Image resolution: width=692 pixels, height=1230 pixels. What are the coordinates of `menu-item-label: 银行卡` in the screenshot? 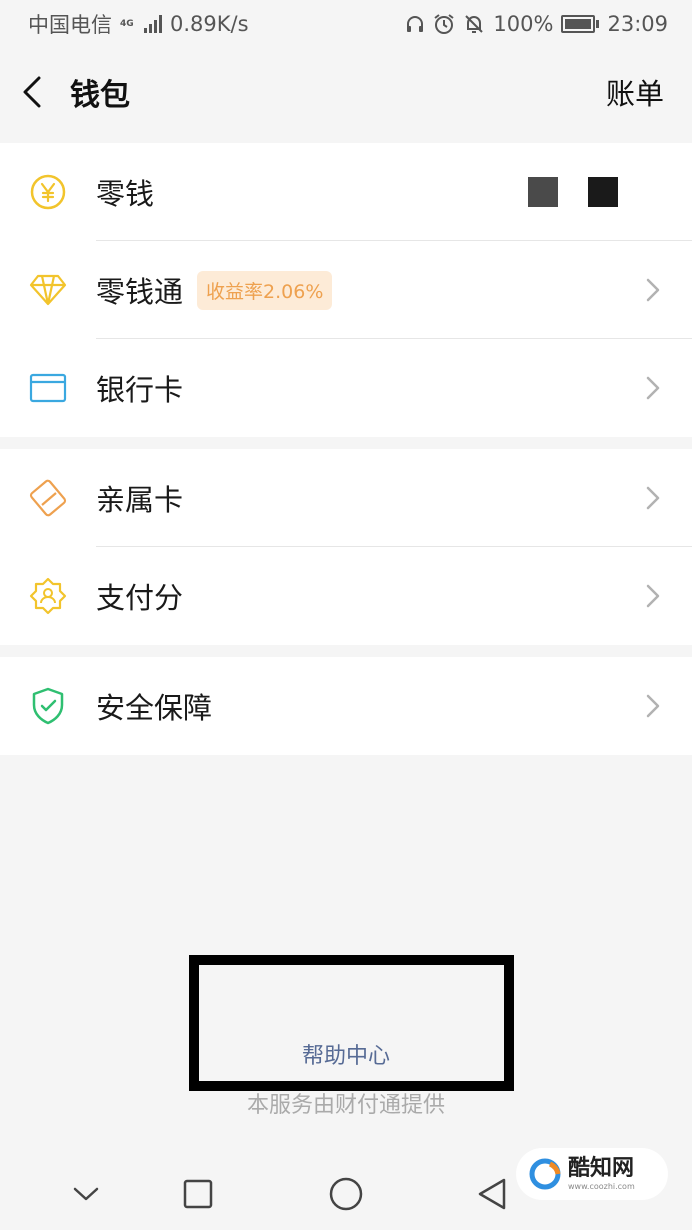 It's located at (140, 390).